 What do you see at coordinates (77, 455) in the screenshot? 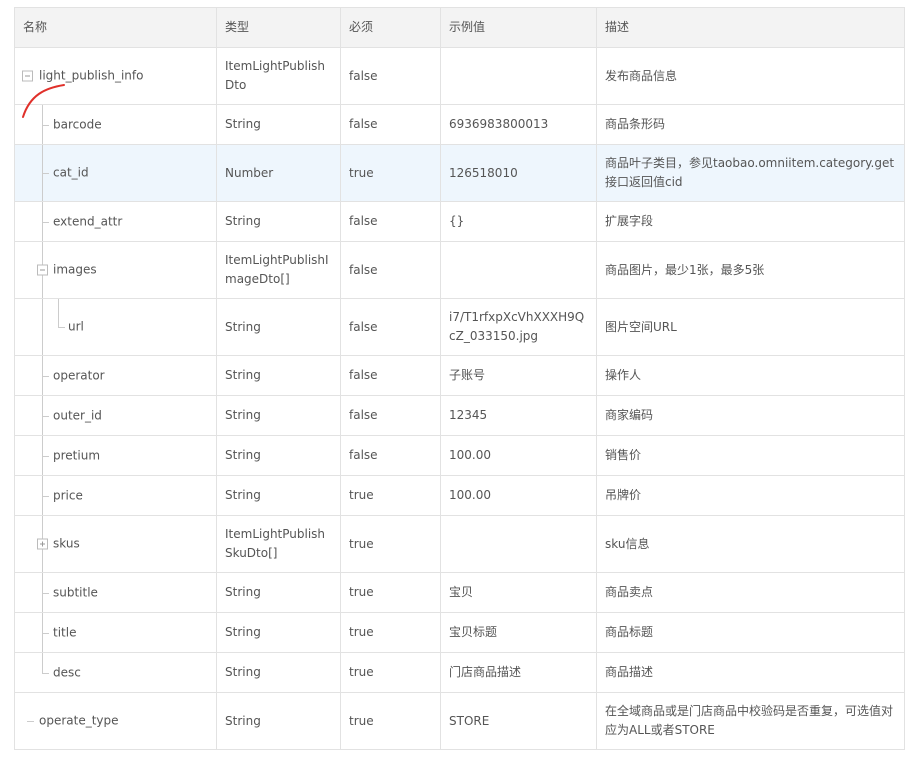
I see `param-name: pretium` at bounding box center [77, 455].